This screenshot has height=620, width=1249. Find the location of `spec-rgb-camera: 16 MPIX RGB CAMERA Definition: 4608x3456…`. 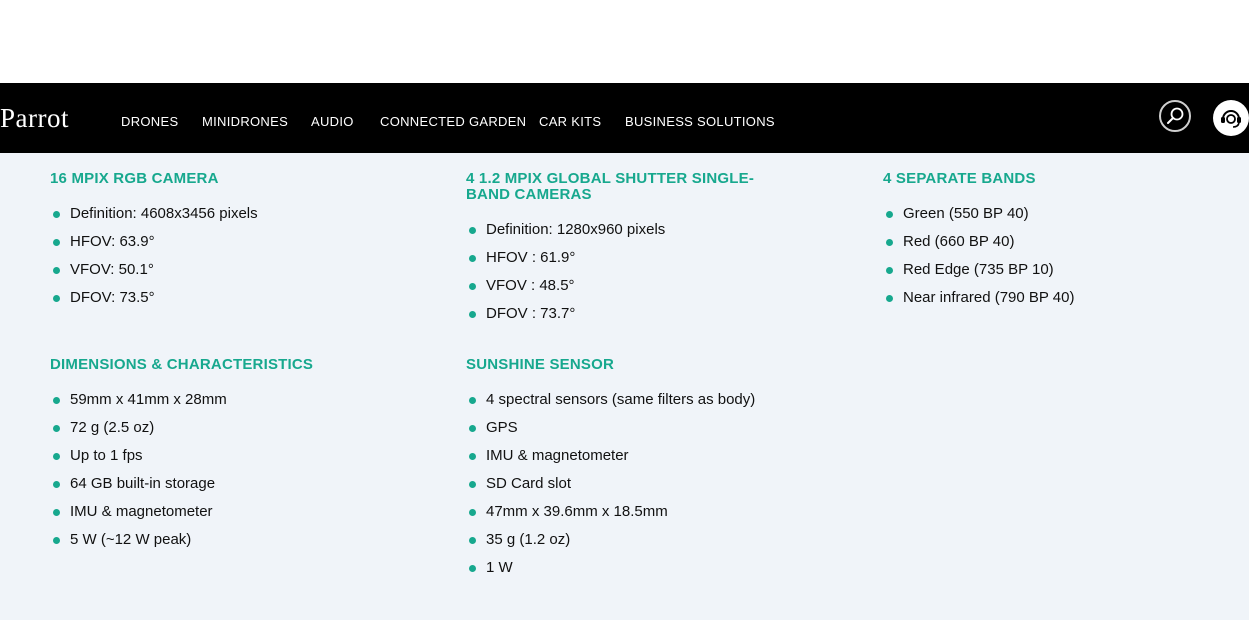

spec-rgb-camera: 16 MPIX RGB CAMERA Definition: 4608x3456… is located at coordinates (210, 244).